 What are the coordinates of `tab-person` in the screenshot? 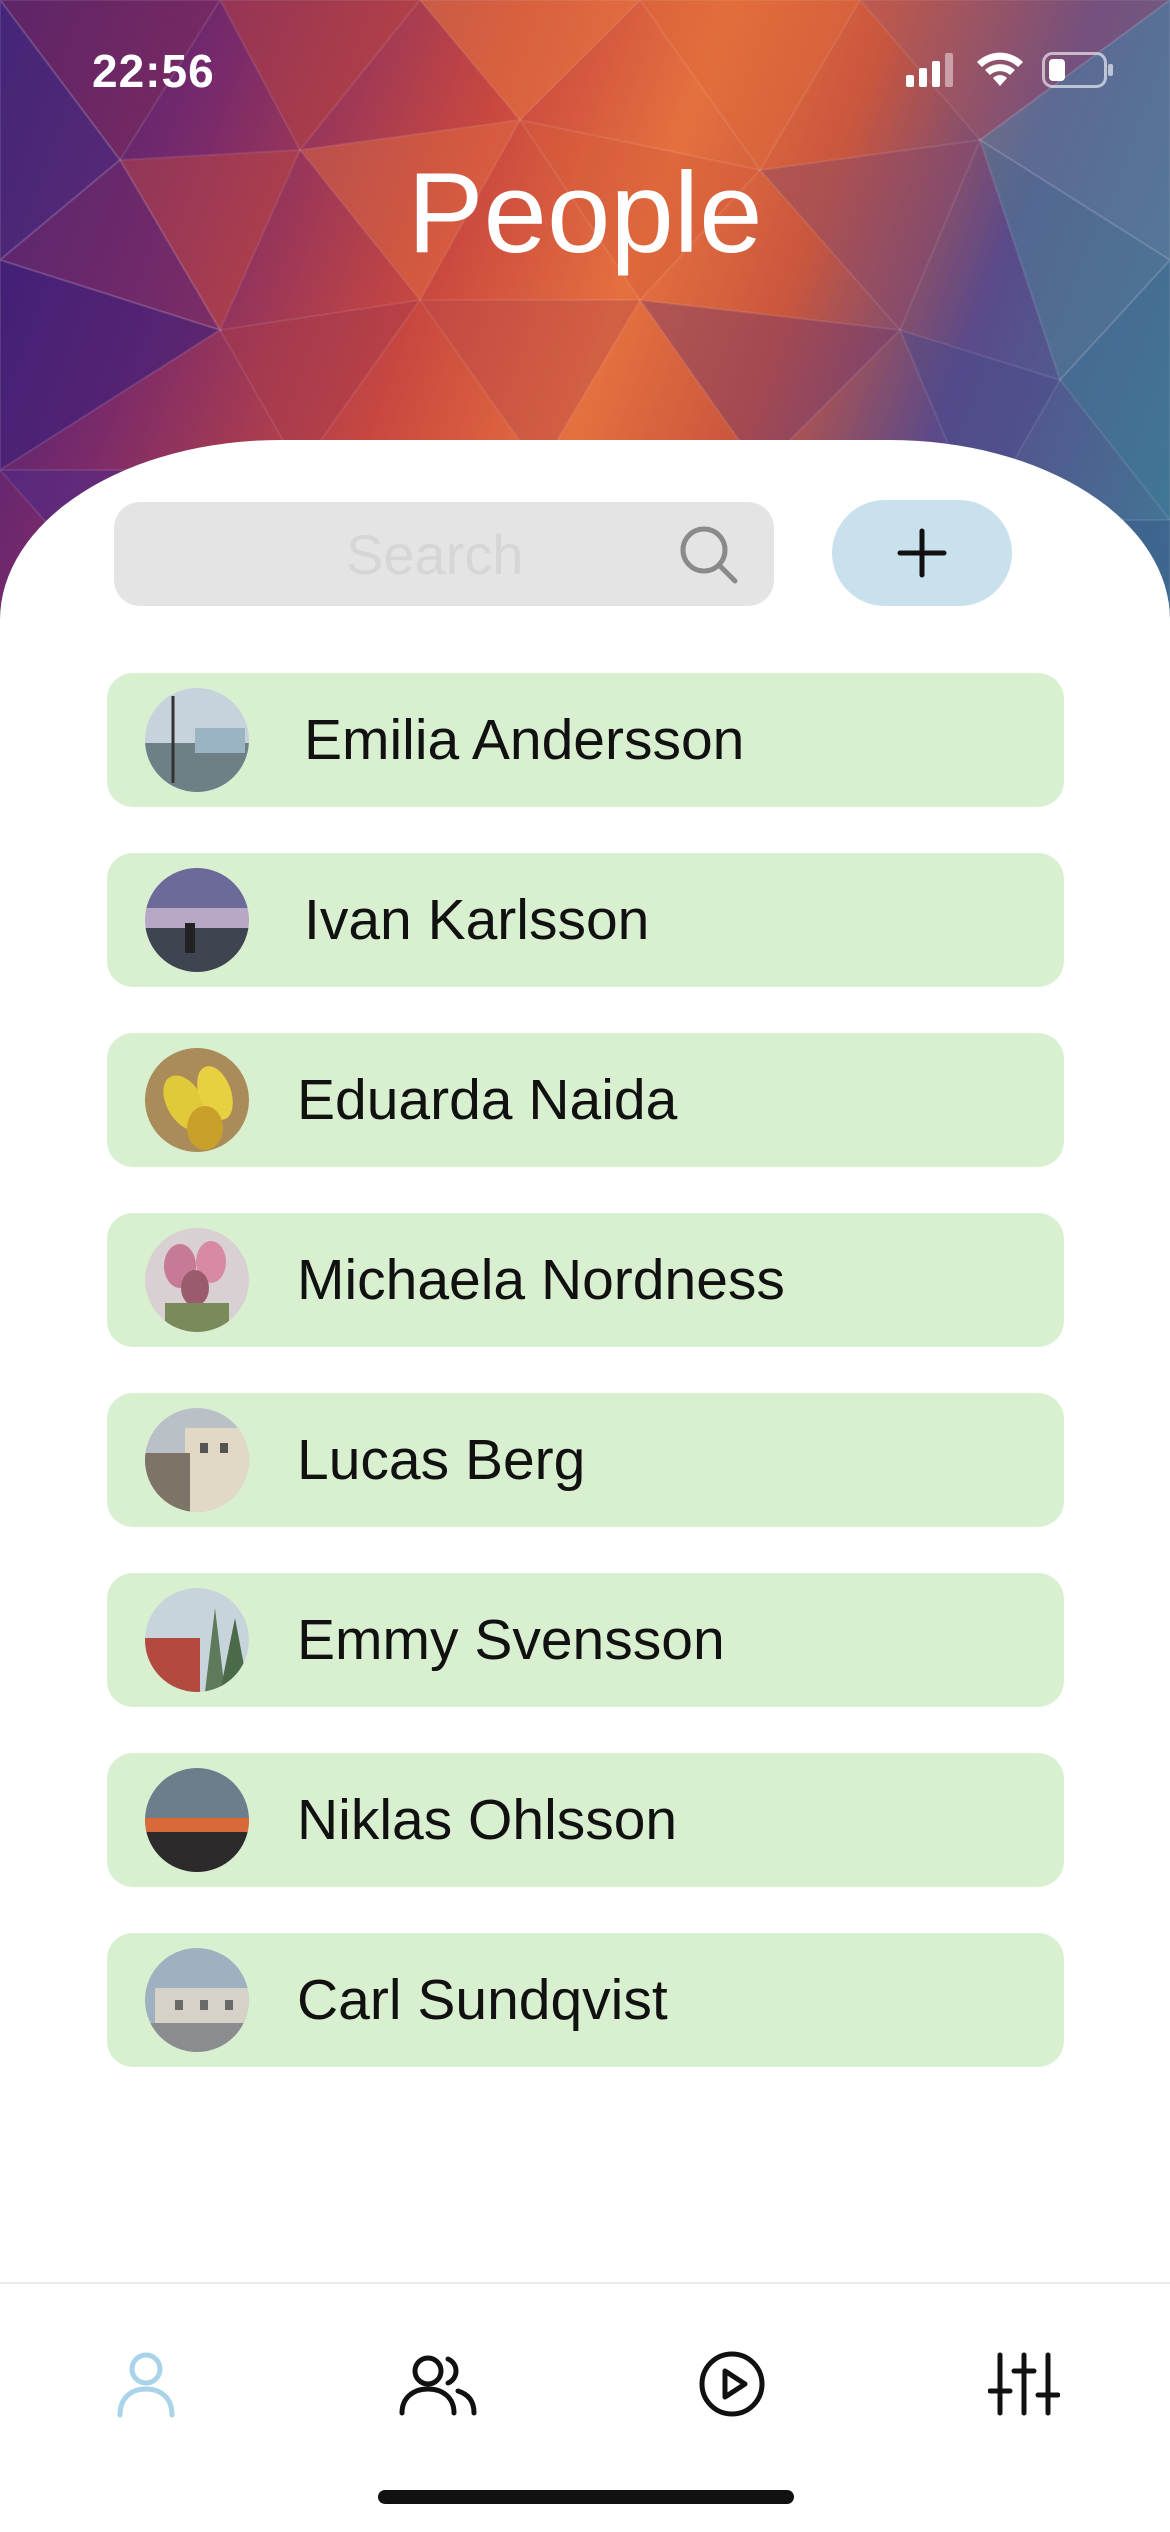 It's located at (146, 2384).